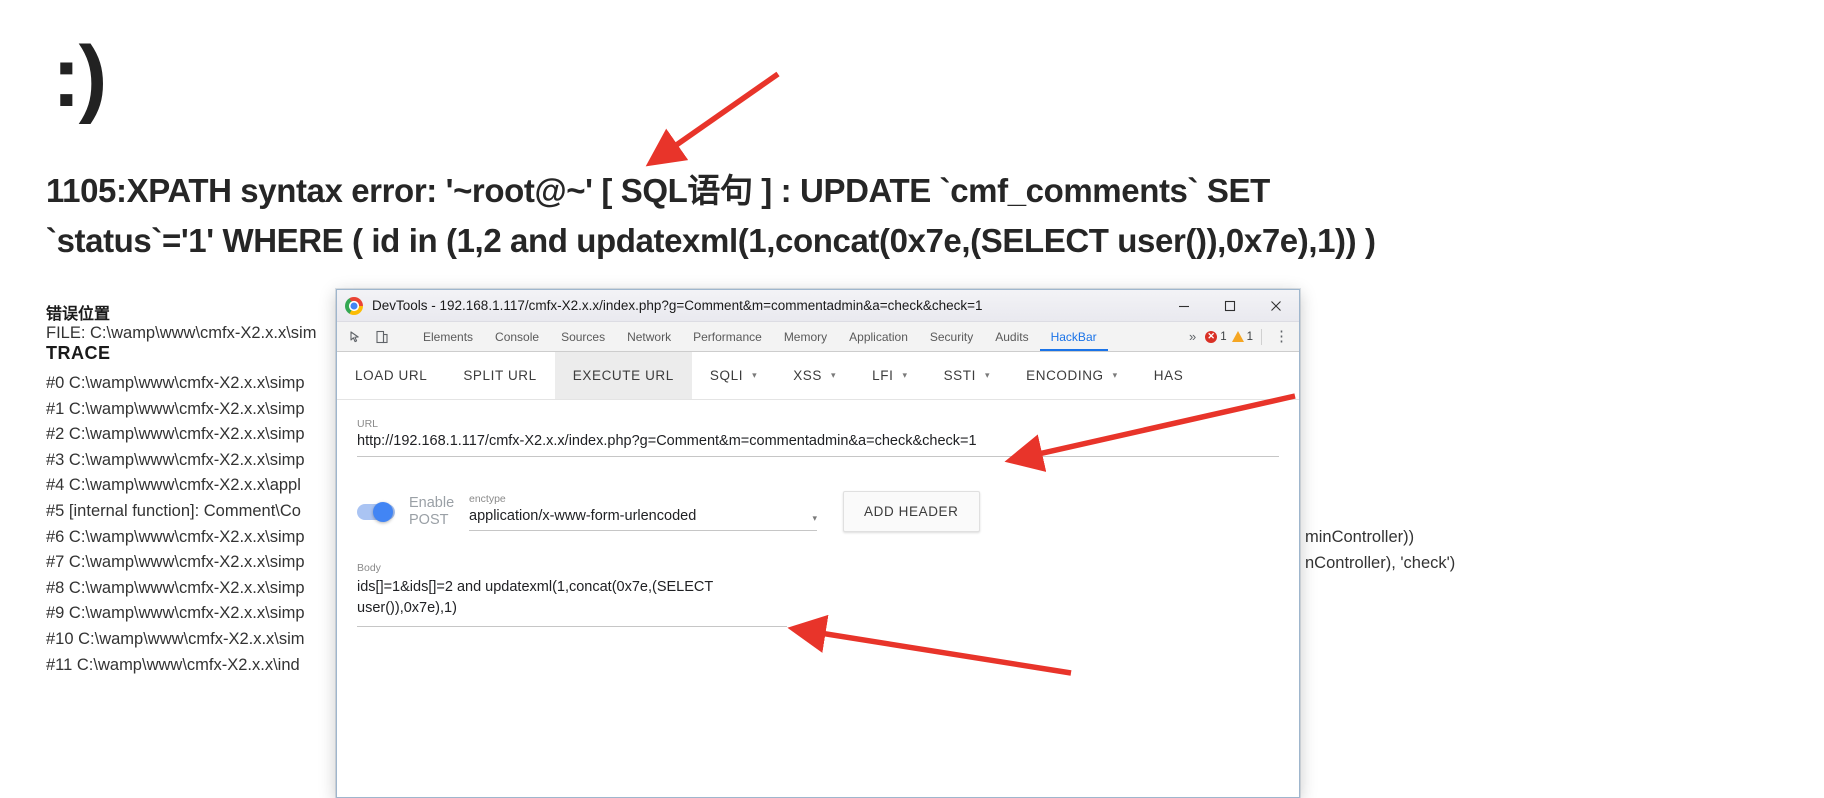 This screenshot has width=1824, height=798. I want to click on devtools-tab-application: Application, so click(878, 336).